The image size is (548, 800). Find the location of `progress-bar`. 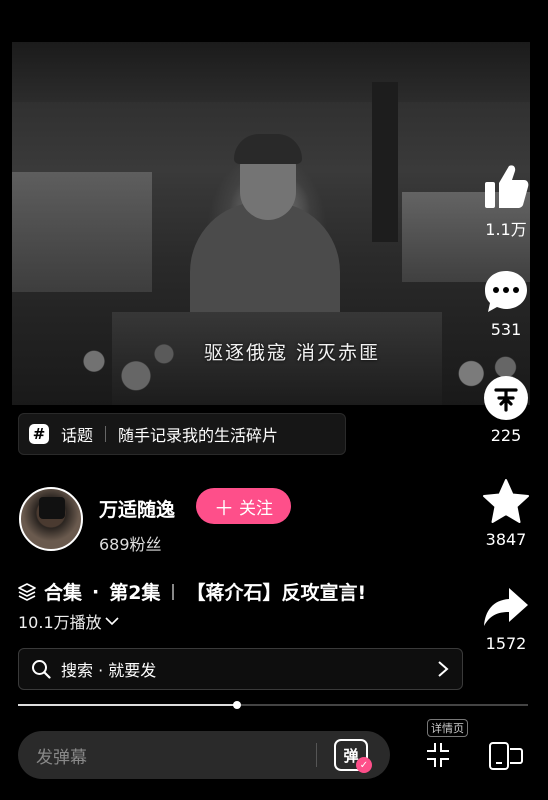

progress-bar is located at coordinates (273, 705).